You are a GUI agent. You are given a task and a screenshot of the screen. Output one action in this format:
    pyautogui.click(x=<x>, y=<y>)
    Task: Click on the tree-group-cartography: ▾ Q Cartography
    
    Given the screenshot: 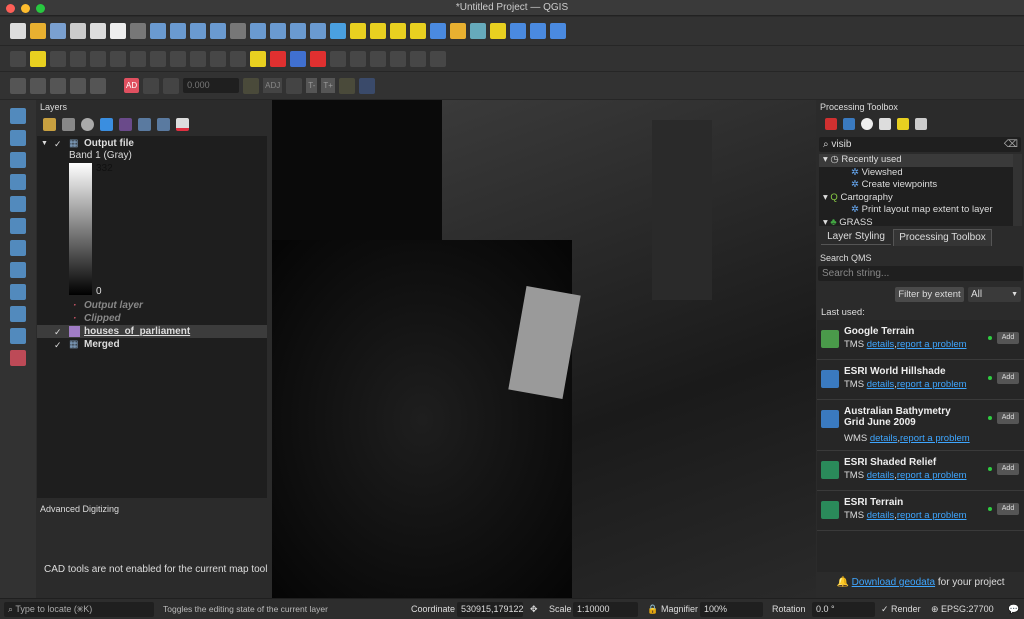 What is the action you would take?
    pyautogui.click(x=916, y=198)
    